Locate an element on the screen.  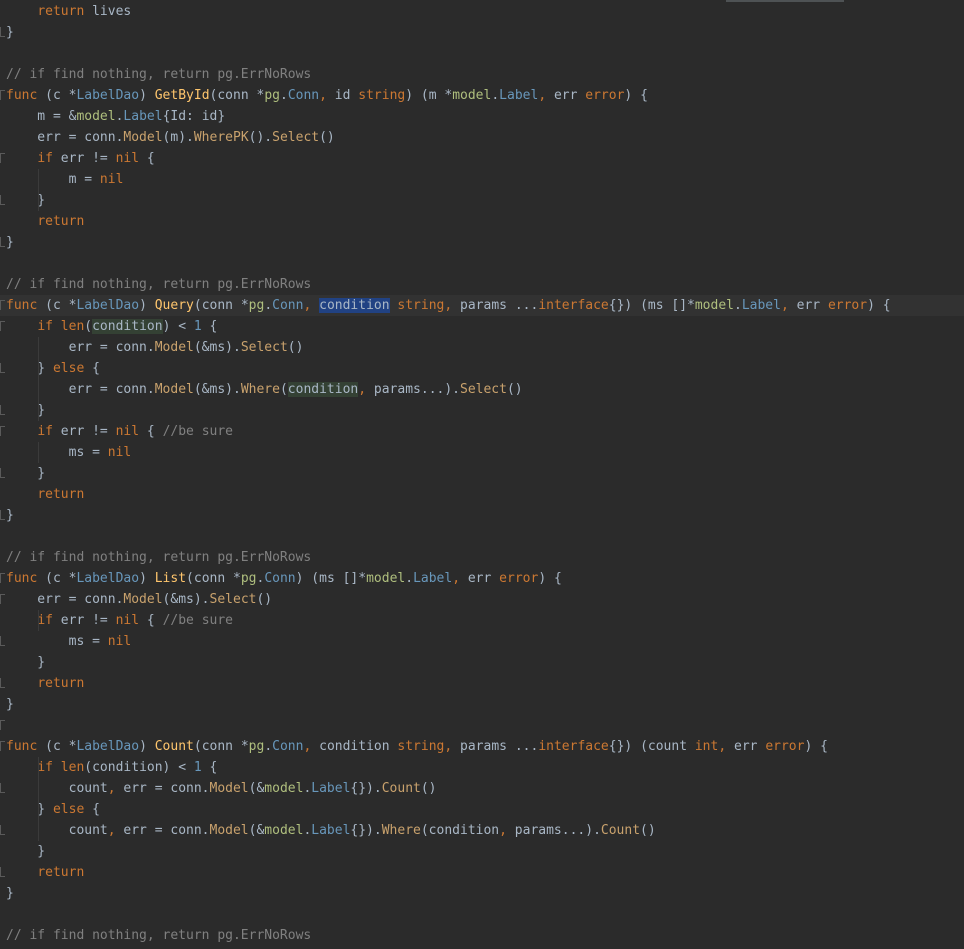
code-token: () is located at coordinates (264, 599).